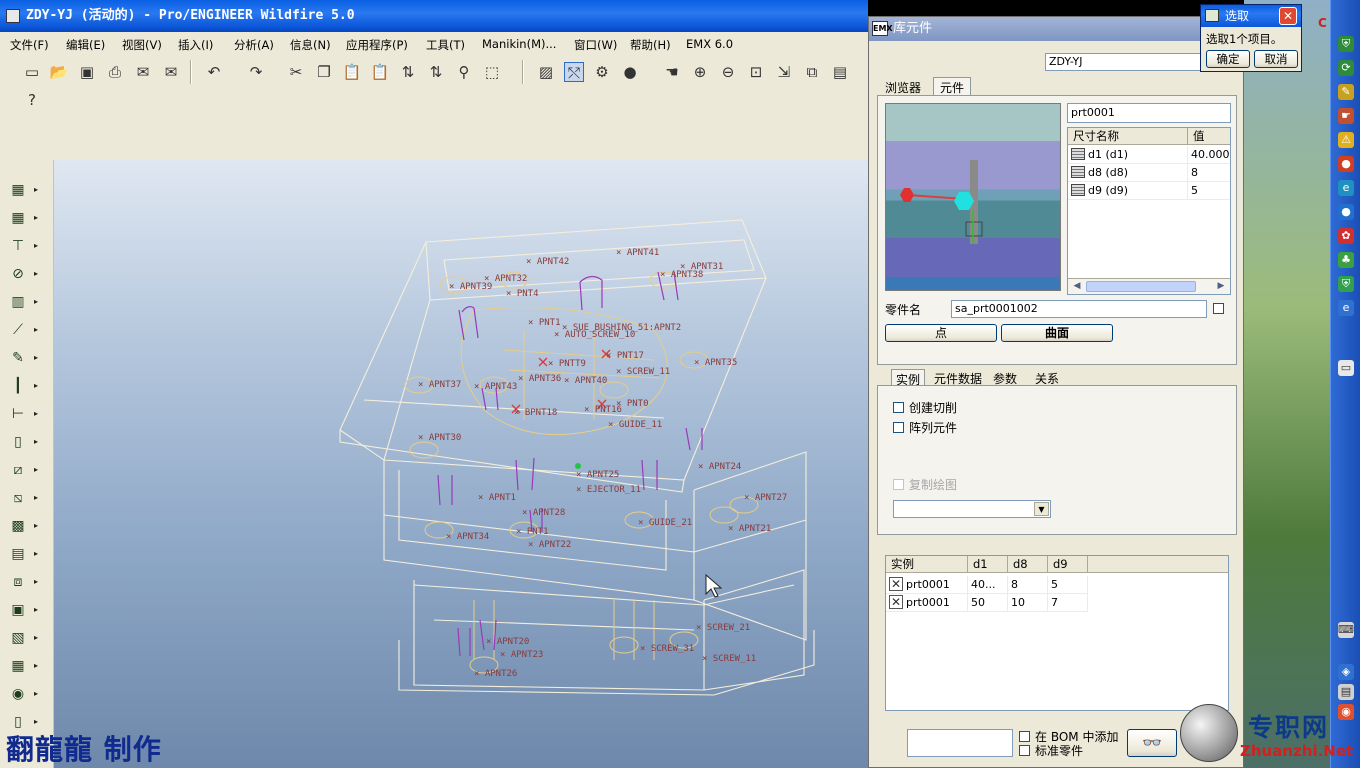 The height and width of the screenshot is (768, 1360). What do you see at coordinates (1346, 68) in the screenshot?
I see `refresh-icon: ⟳` at bounding box center [1346, 68].